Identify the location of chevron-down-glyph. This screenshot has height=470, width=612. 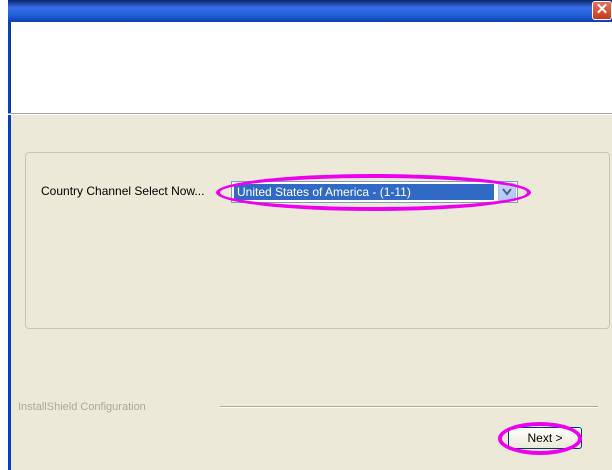
(507, 192).